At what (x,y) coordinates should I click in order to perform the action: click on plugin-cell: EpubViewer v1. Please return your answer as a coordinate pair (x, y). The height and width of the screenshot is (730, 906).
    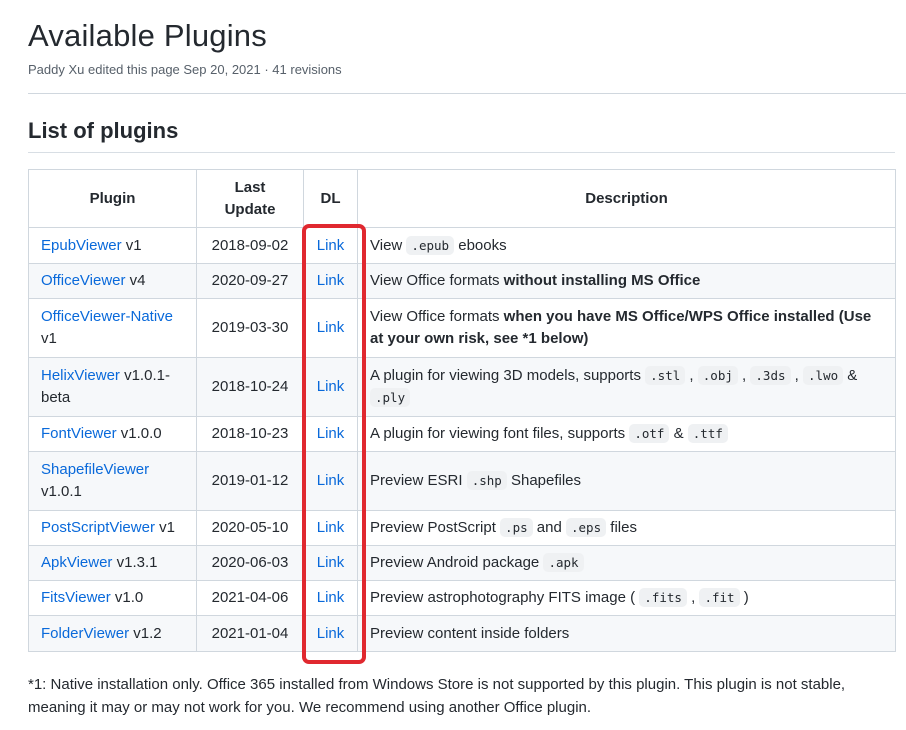
    Looking at the image, I should click on (112, 245).